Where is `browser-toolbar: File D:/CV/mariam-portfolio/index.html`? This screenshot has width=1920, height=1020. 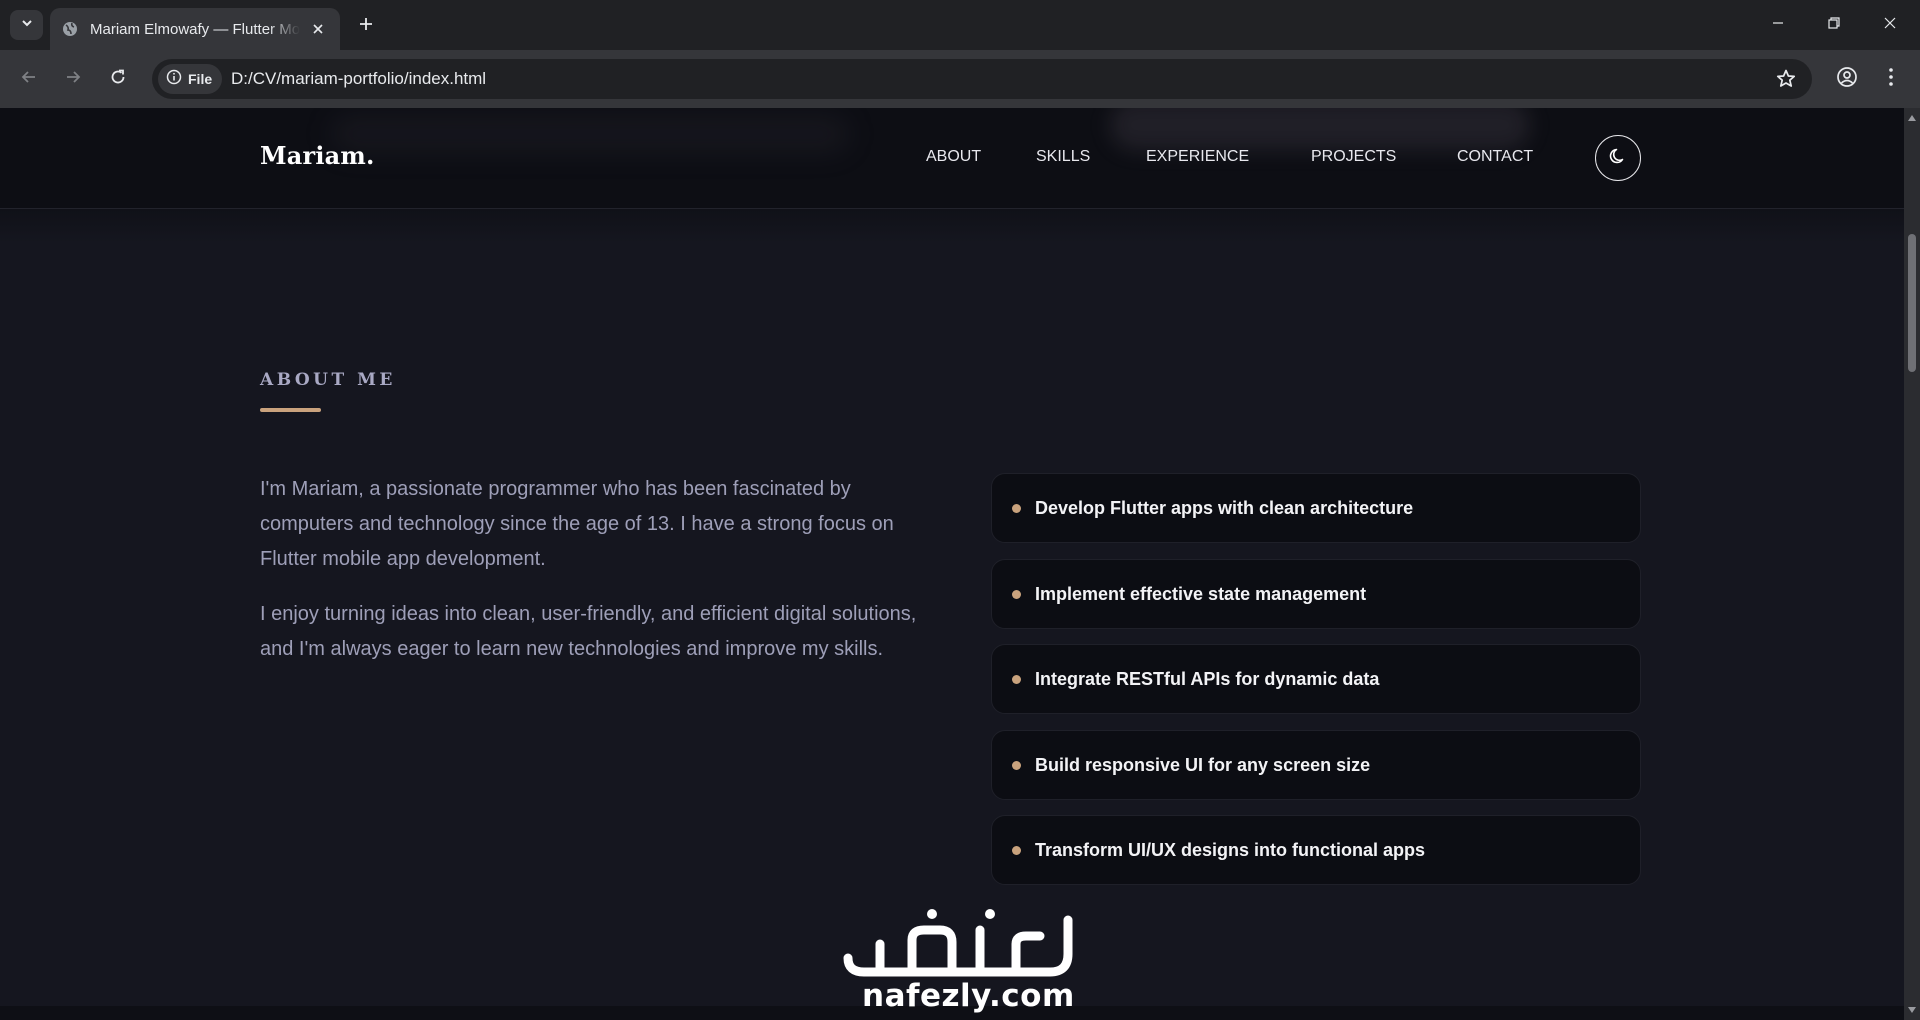 browser-toolbar: File D:/CV/mariam-portfolio/index.html is located at coordinates (960, 79).